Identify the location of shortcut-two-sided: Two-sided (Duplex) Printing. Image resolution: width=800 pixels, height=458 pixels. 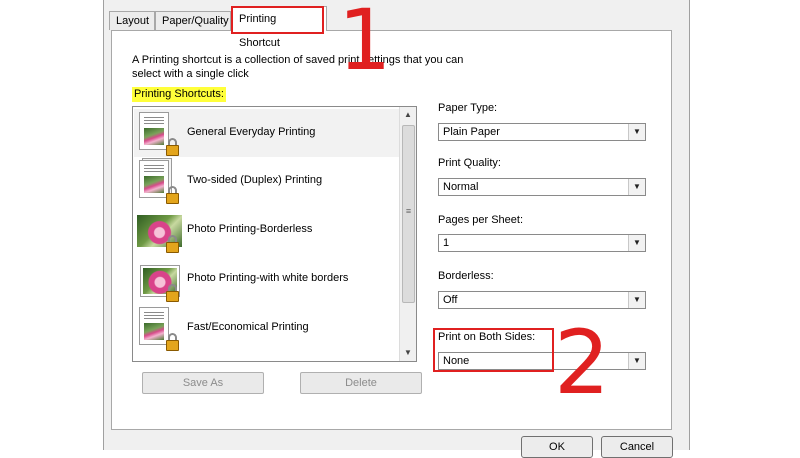
(267, 181).